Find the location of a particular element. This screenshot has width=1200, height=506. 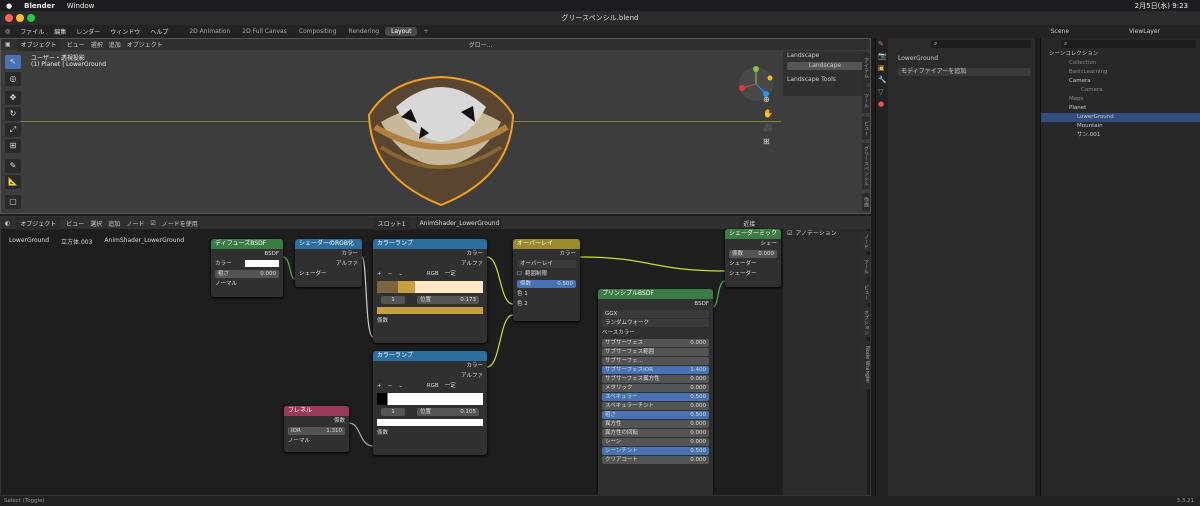

scene-collection-item: シーンコレクション is located at coordinates (1120, 54).